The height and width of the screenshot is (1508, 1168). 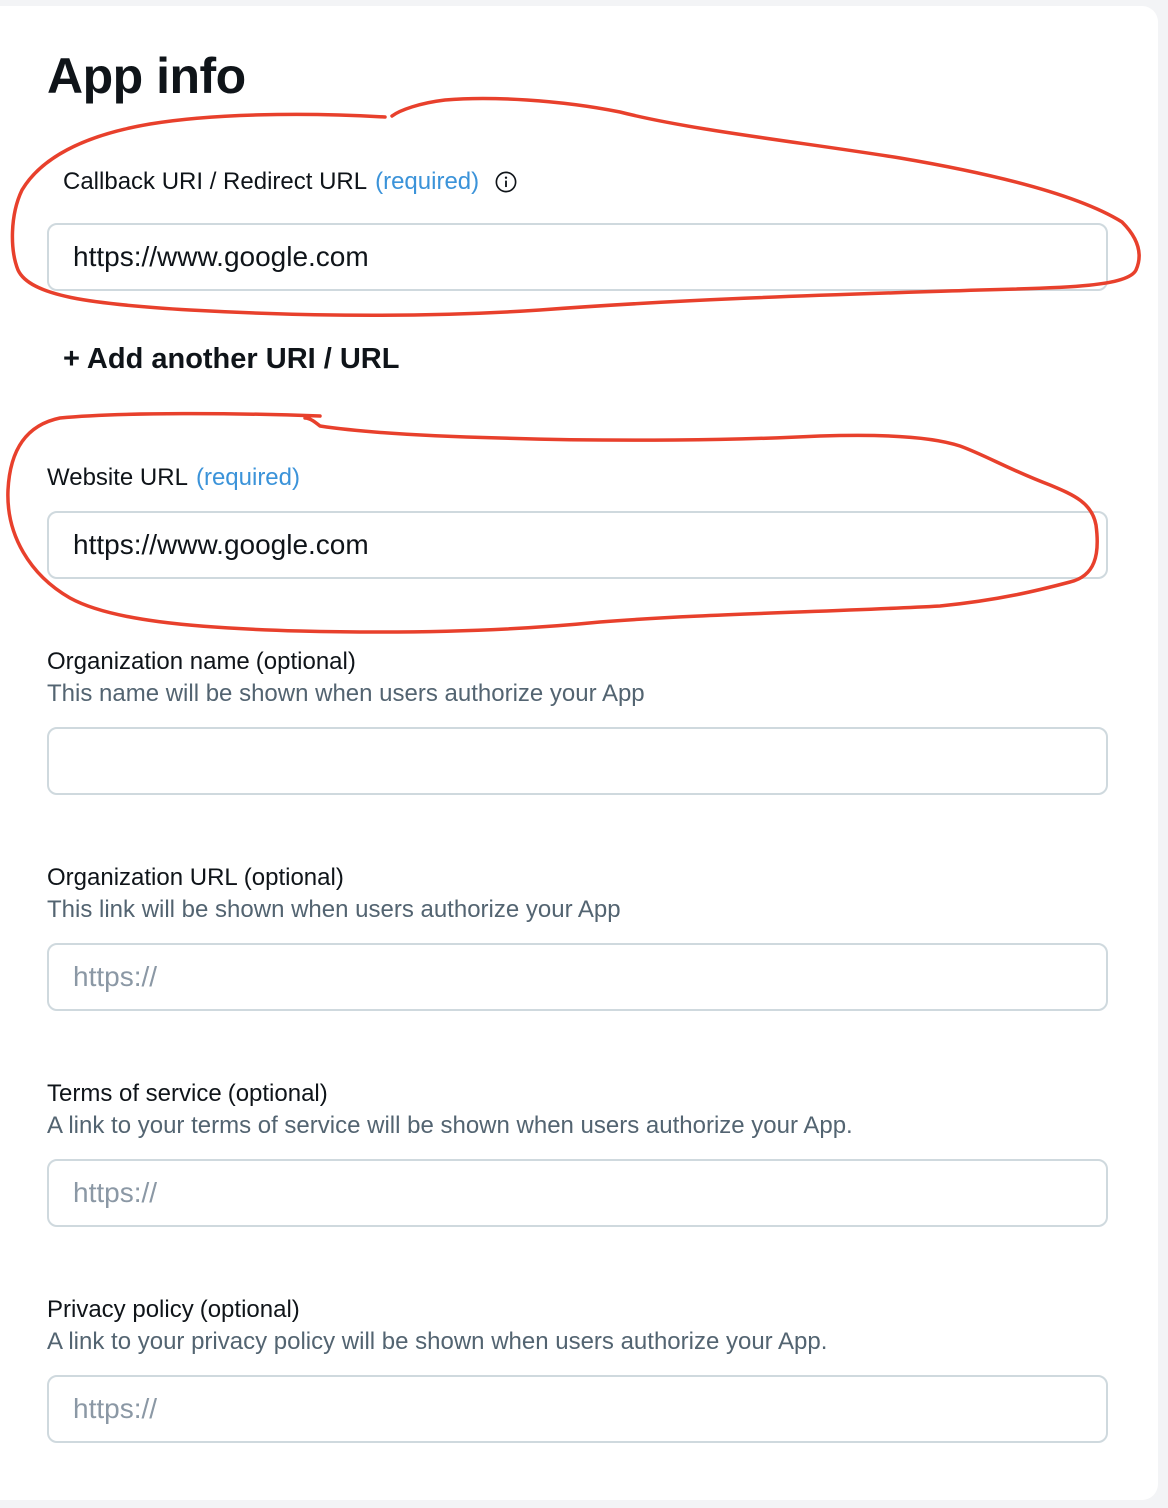 I want to click on terms-url-field, so click(x=577, y=1193).